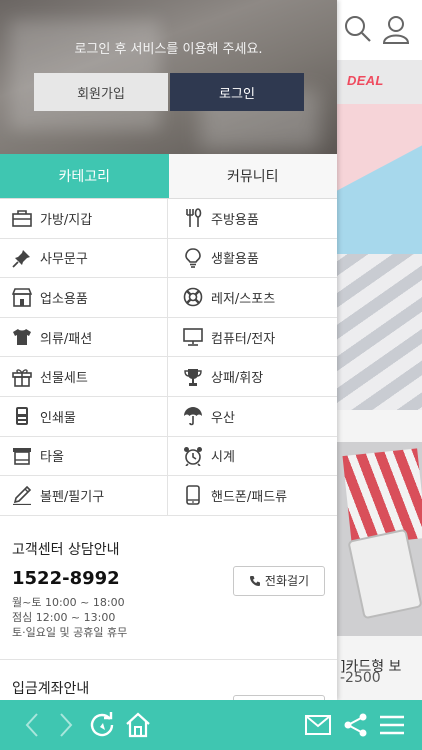 The height and width of the screenshot is (750, 422). I want to click on login-message: 로그인 후 서비스를 이용해 주세요., so click(168, 49).